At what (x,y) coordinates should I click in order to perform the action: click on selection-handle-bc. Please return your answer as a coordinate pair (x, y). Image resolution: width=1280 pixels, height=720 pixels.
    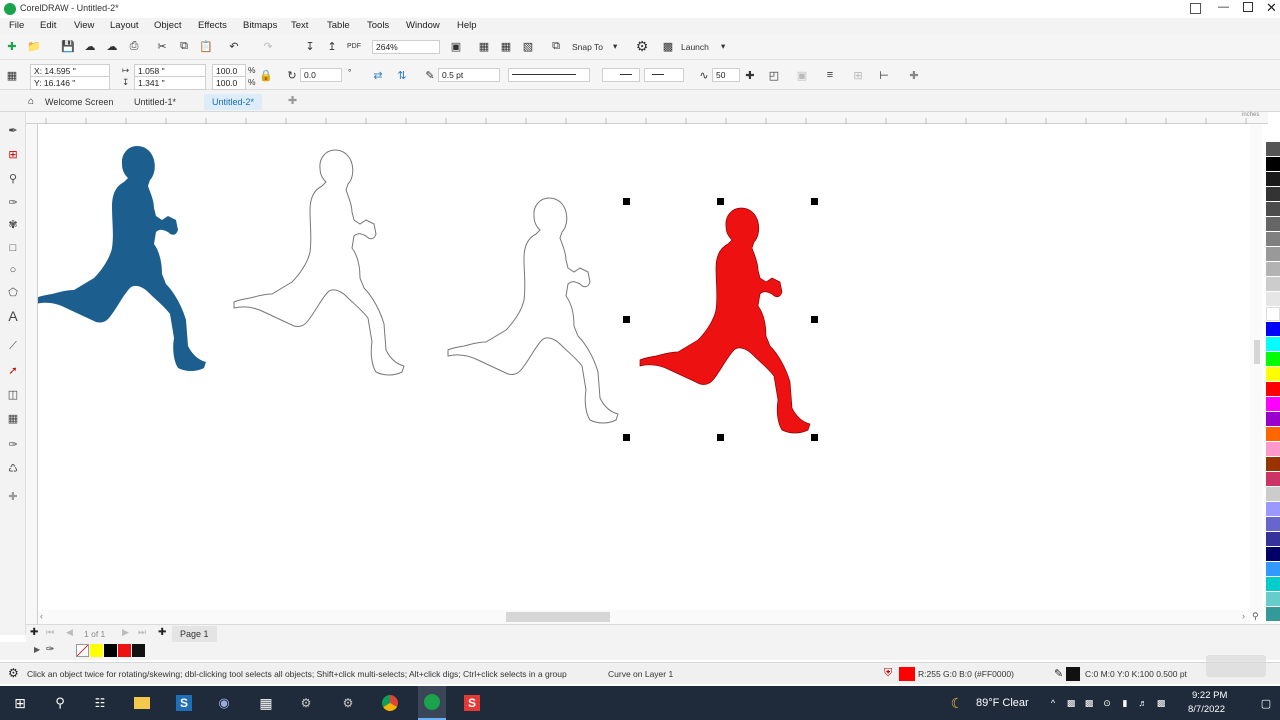
    Looking at the image, I should click on (720, 437).